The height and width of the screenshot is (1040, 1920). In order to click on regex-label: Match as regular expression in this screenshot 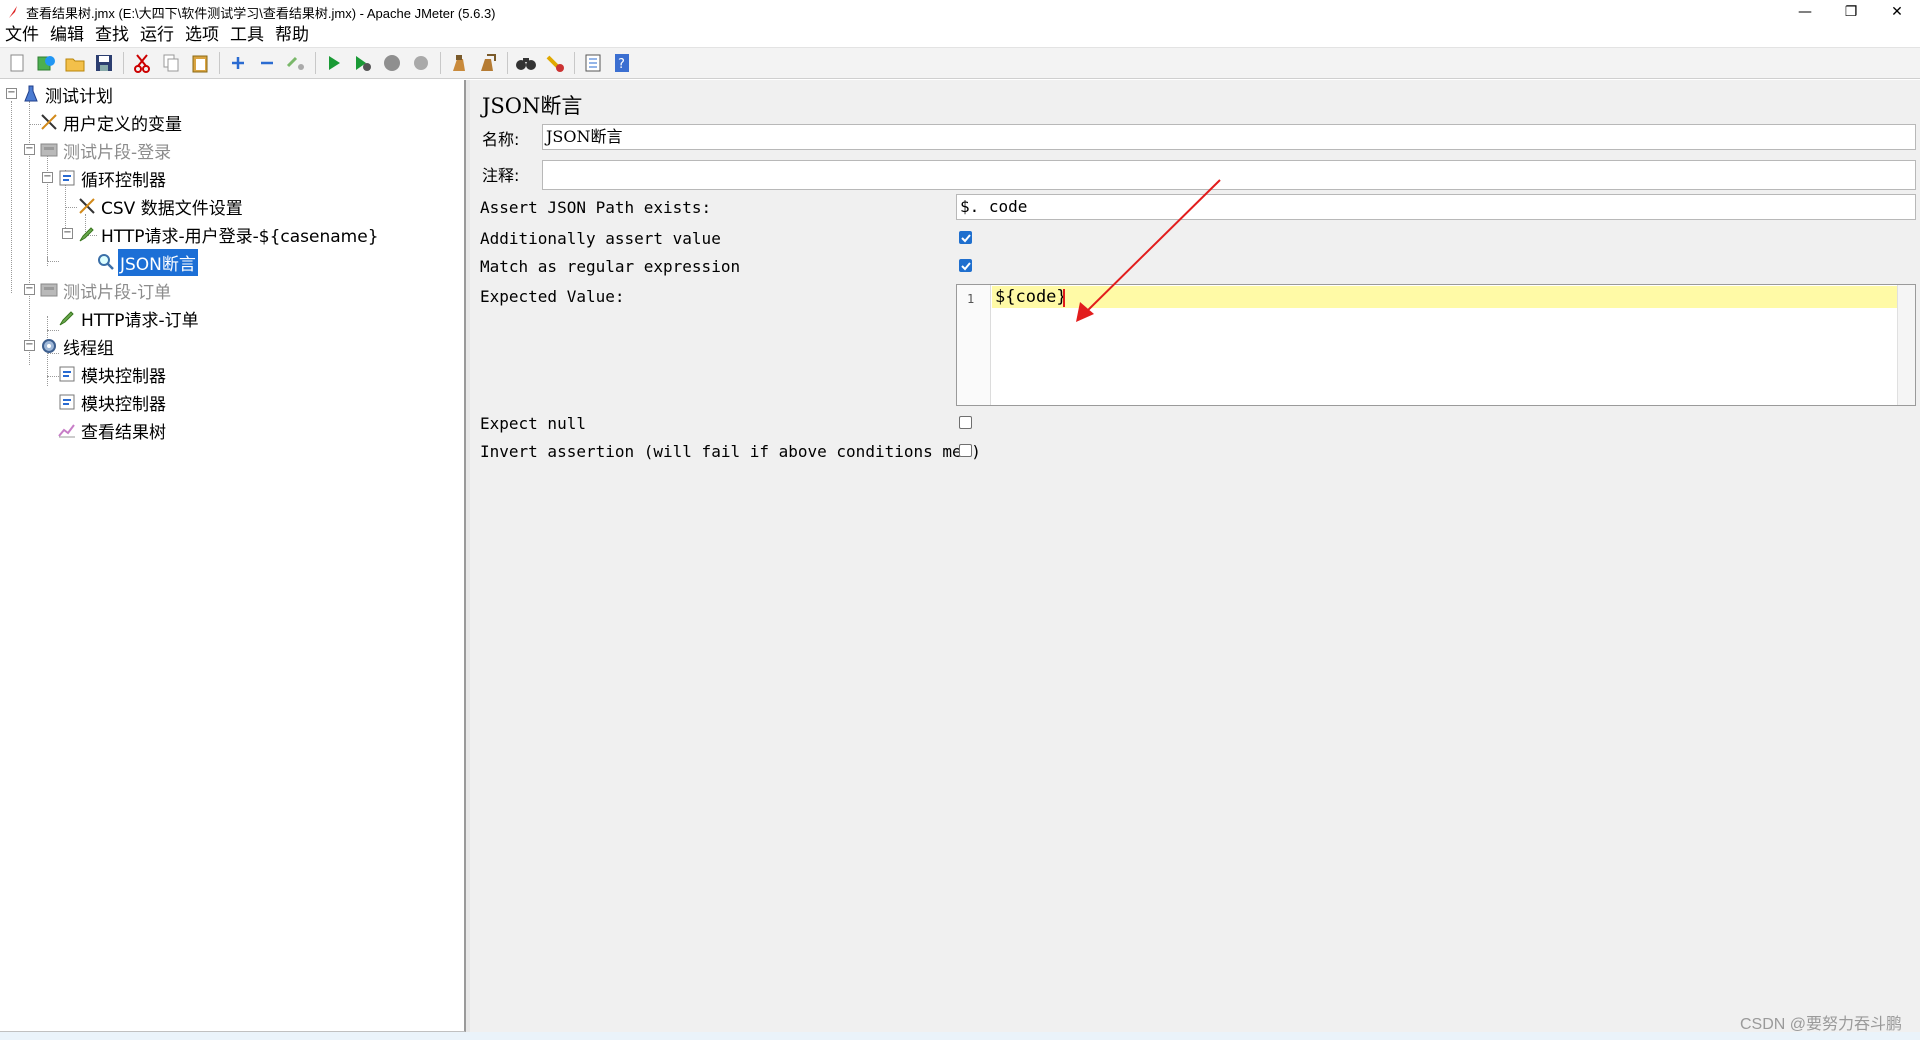, I will do `click(610, 266)`.